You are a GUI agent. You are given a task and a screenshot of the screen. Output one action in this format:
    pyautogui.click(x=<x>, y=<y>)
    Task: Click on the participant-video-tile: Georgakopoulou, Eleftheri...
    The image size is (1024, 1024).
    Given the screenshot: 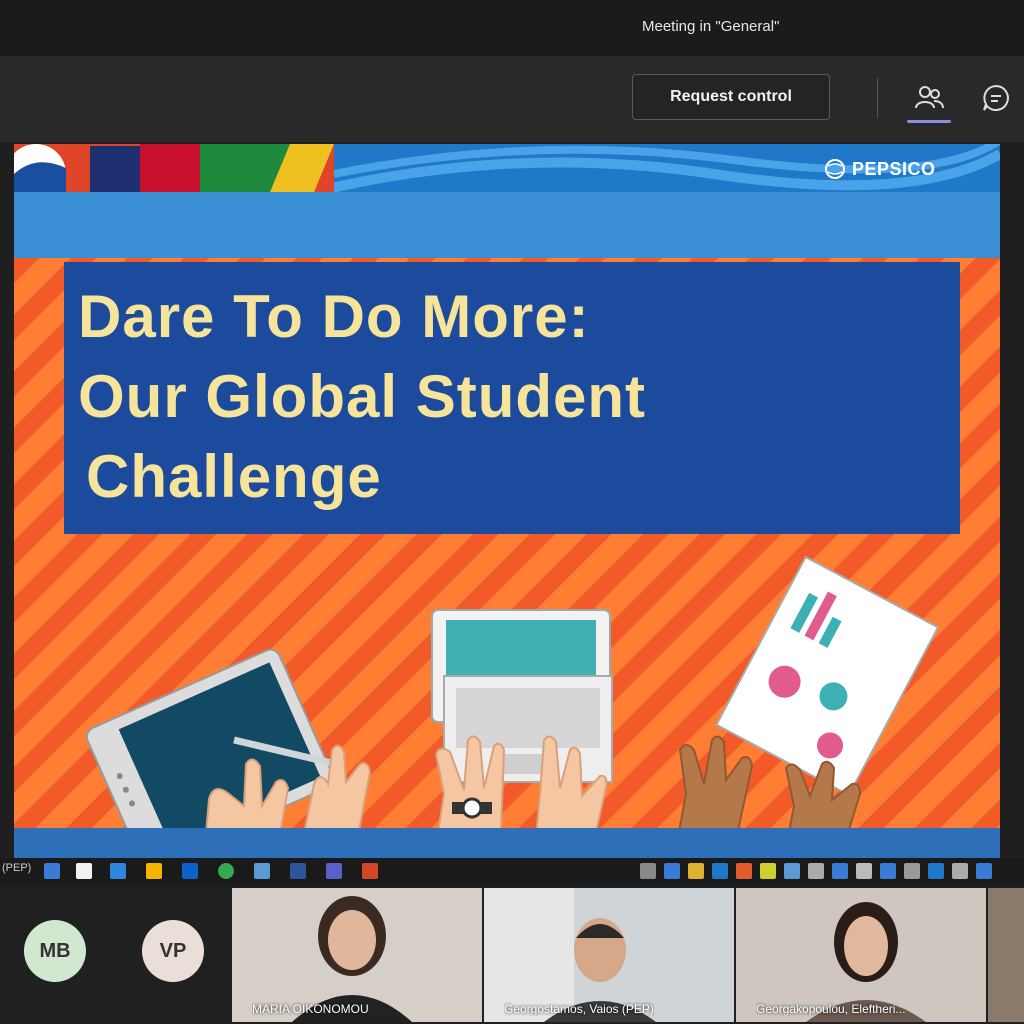 What is the action you would take?
    pyautogui.click(x=861, y=955)
    